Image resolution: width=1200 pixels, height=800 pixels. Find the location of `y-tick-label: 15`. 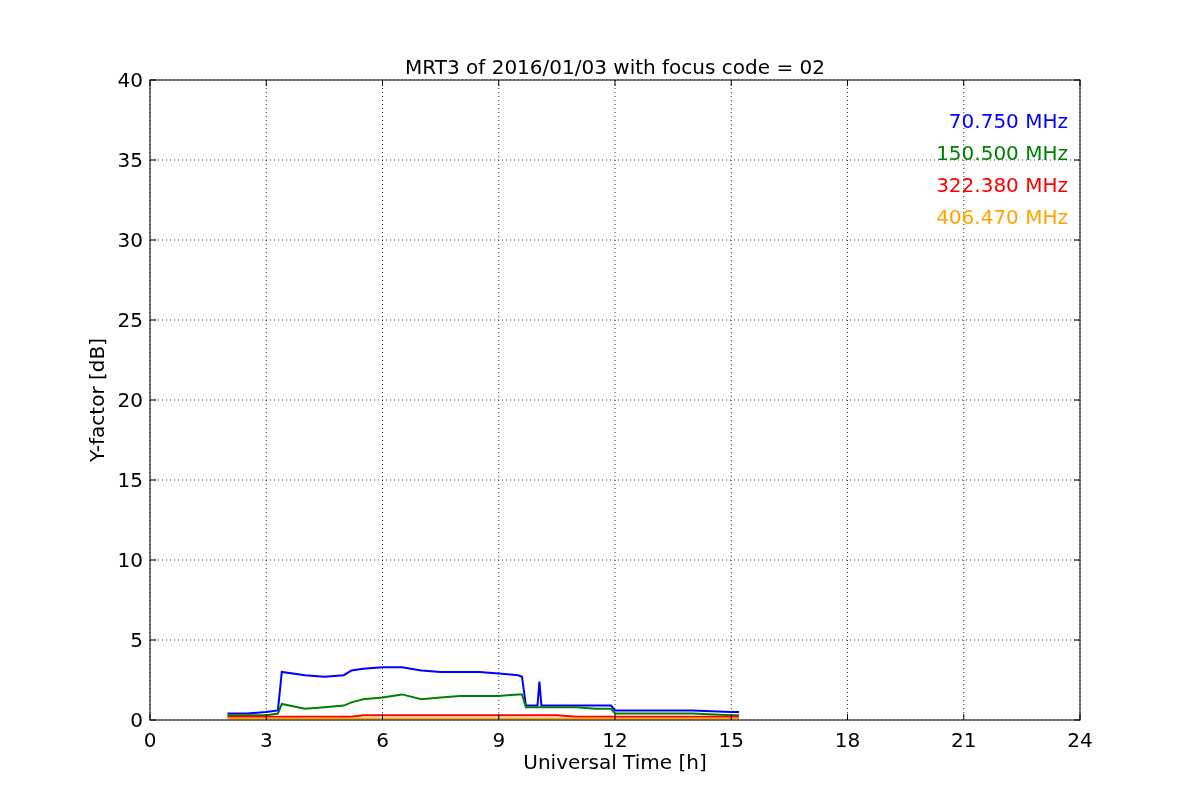

y-tick-label: 15 is located at coordinates (130, 480).